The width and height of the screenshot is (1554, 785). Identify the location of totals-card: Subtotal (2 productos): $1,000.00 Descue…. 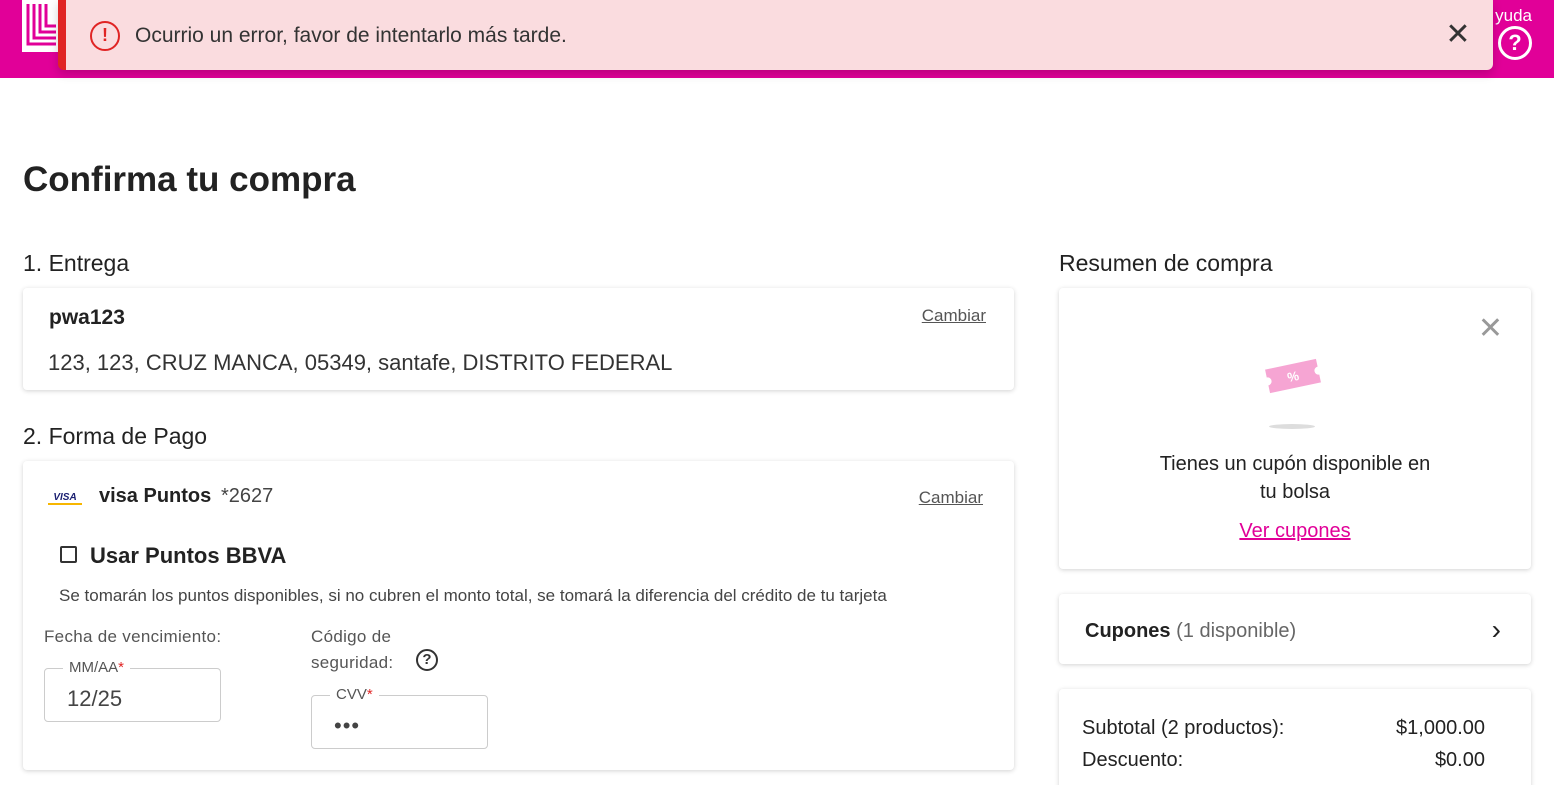
(1295, 737).